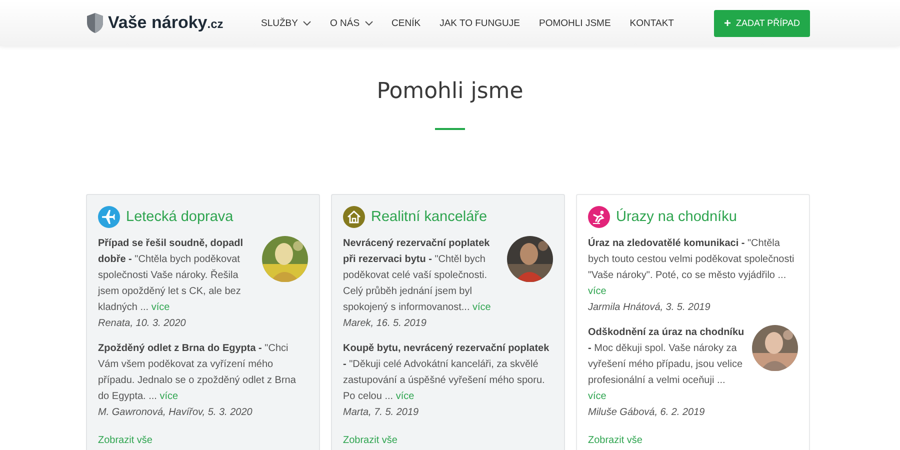 The width and height of the screenshot is (900, 450). What do you see at coordinates (351, 23) in the screenshot?
I see `nav-link: O NÁS` at bounding box center [351, 23].